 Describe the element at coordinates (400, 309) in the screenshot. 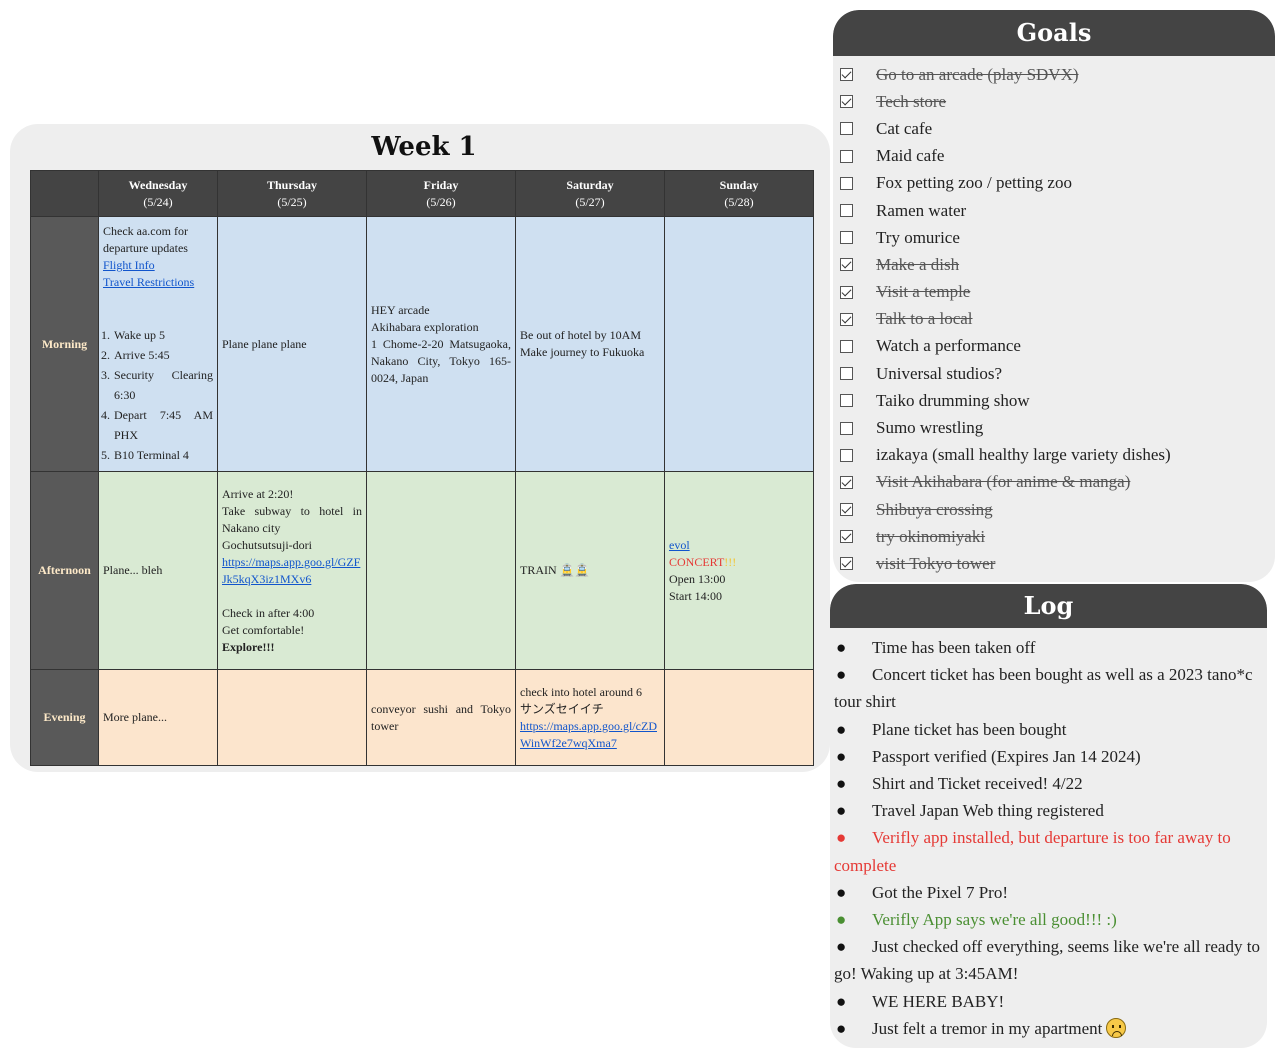

I see `cell-text: HEY arcade` at that location.